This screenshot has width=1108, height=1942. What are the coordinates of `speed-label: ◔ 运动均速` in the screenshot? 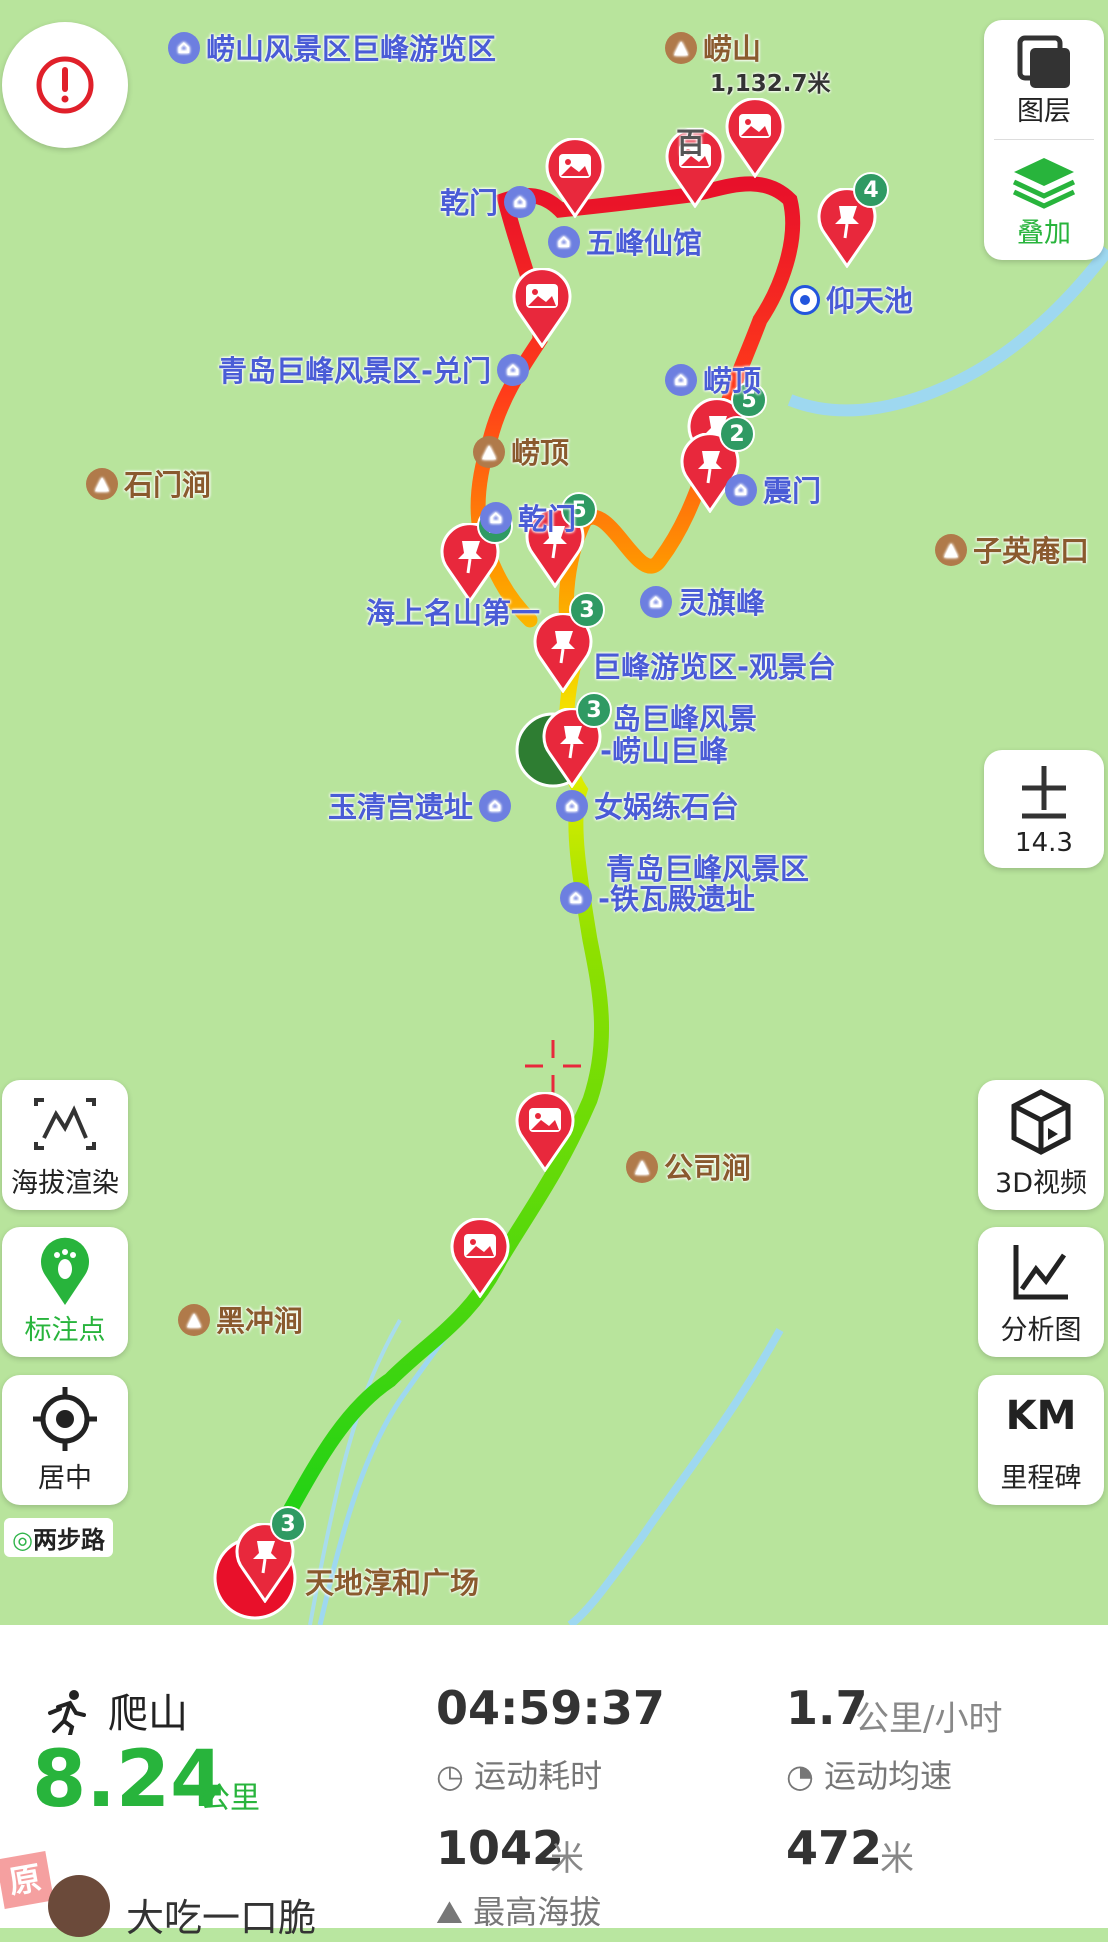 It's located at (869, 1776).